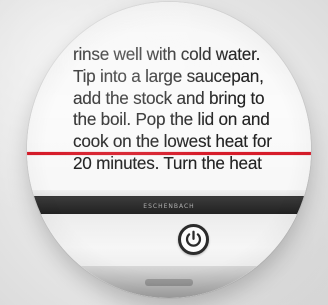  What do you see at coordinates (167, 162) in the screenshot?
I see `text-line-6: 20 minutes. Turn the heat` at bounding box center [167, 162].